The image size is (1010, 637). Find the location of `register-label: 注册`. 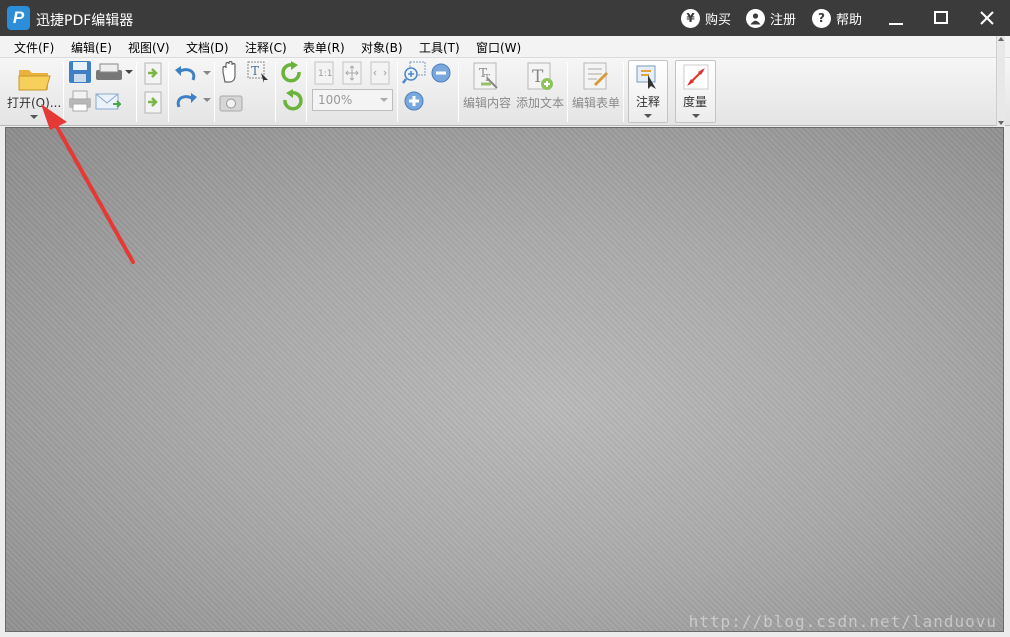

register-label: 注册 is located at coordinates (783, 20).